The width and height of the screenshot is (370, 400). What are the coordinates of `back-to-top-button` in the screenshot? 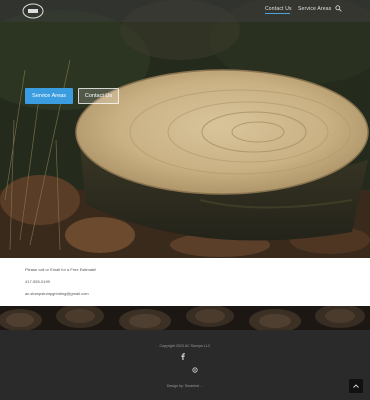 It's located at (356, 386).